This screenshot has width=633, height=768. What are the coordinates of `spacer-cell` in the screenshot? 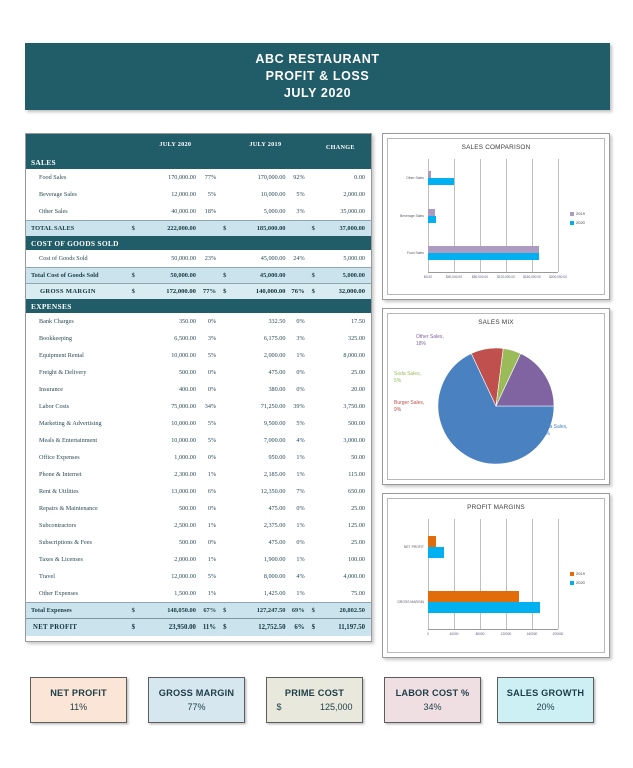 It's located at (198, 638).